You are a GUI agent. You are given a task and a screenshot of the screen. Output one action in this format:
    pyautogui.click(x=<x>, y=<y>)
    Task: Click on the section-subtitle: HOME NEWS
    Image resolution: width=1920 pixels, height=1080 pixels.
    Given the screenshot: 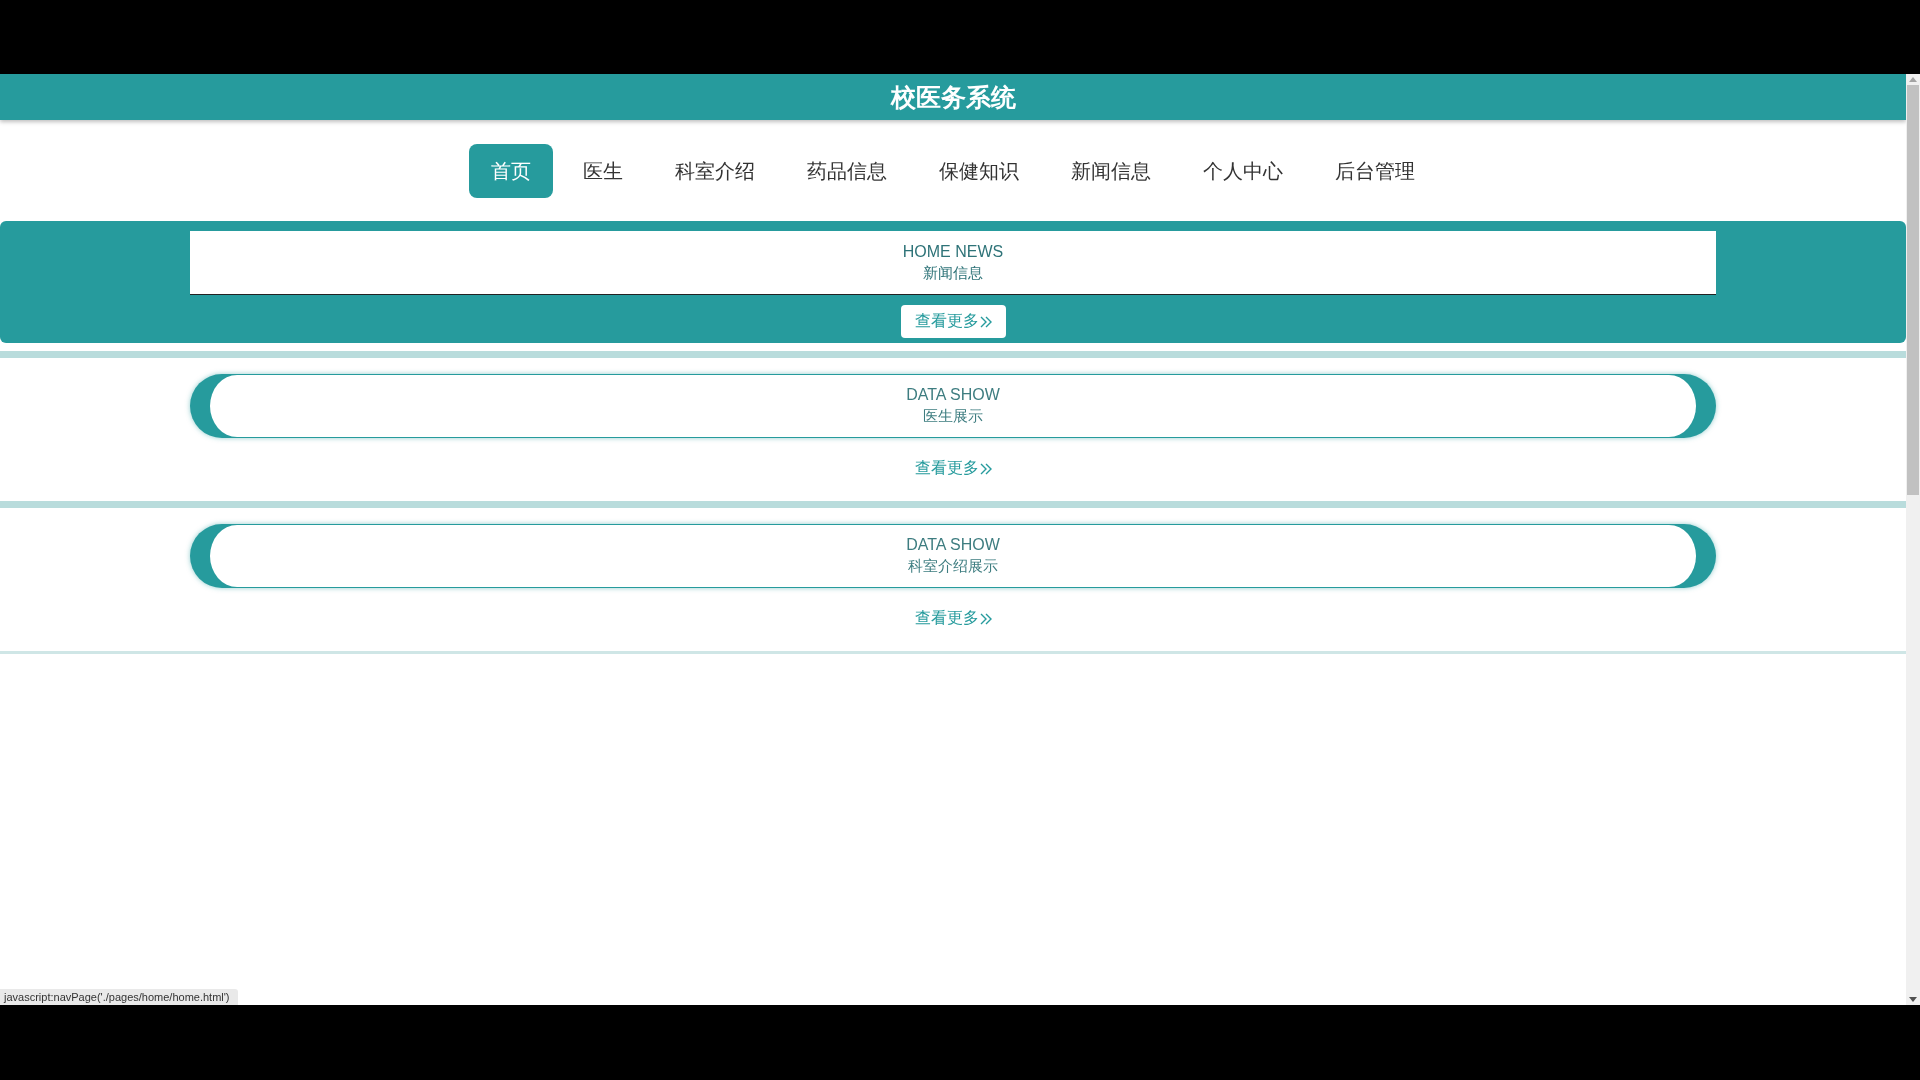 What is the action you would take?
    pyautogui.click(x=953, y=251)
    